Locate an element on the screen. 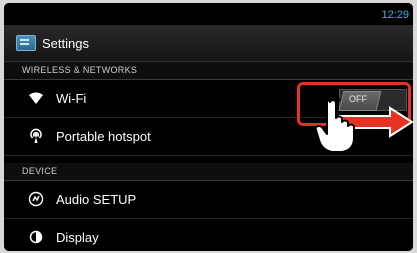  section-header-label: DEVICE is located at coordinates (40, 171).